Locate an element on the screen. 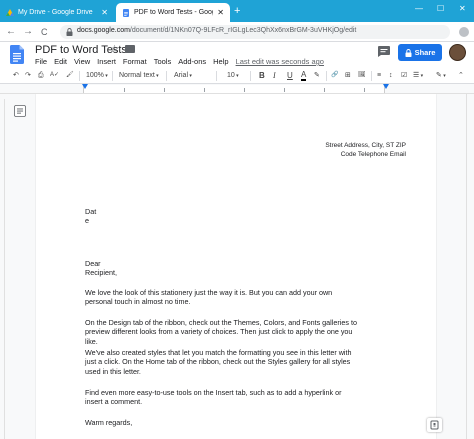  undo-button: ↶ is located at coordinates (16, 75).